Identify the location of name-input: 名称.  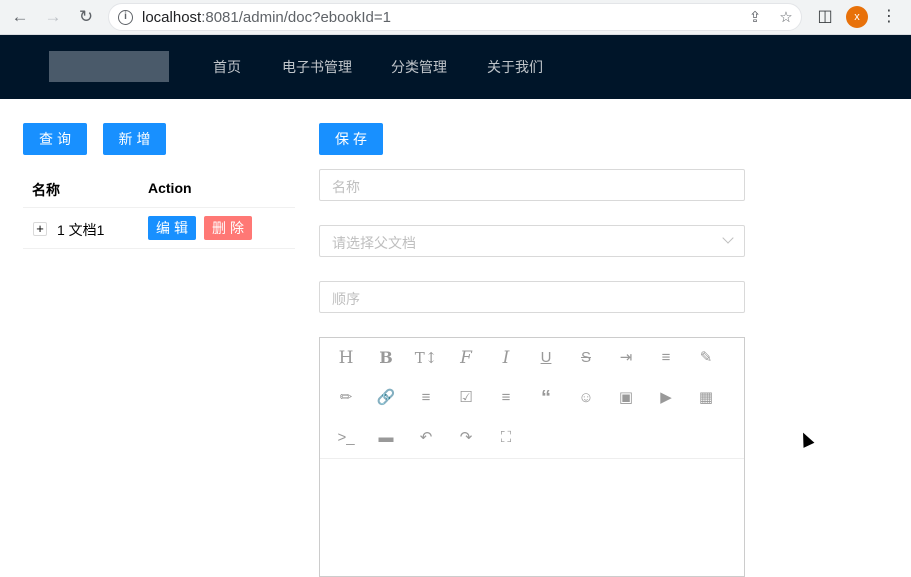
(532, 185).